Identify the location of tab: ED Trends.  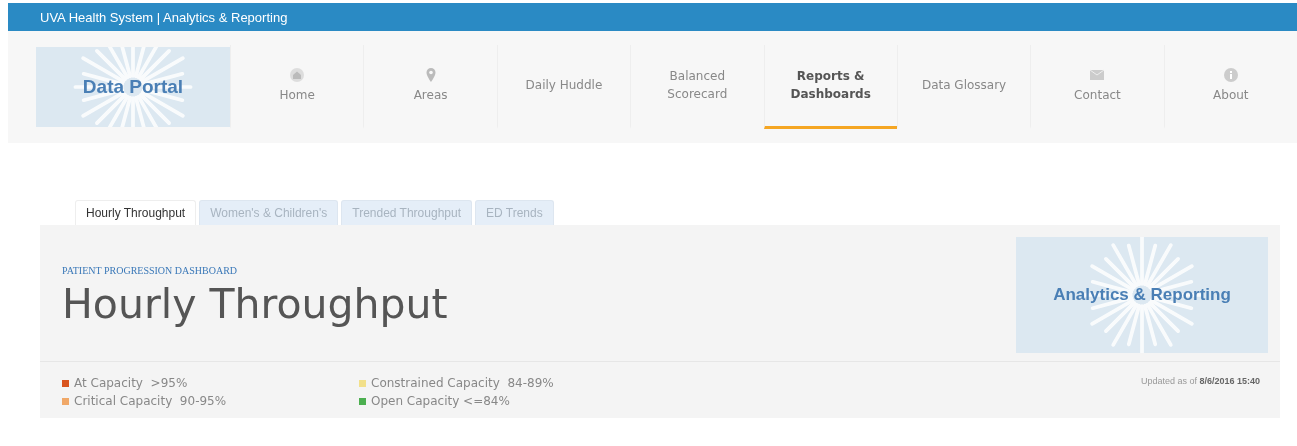
(514, 212).